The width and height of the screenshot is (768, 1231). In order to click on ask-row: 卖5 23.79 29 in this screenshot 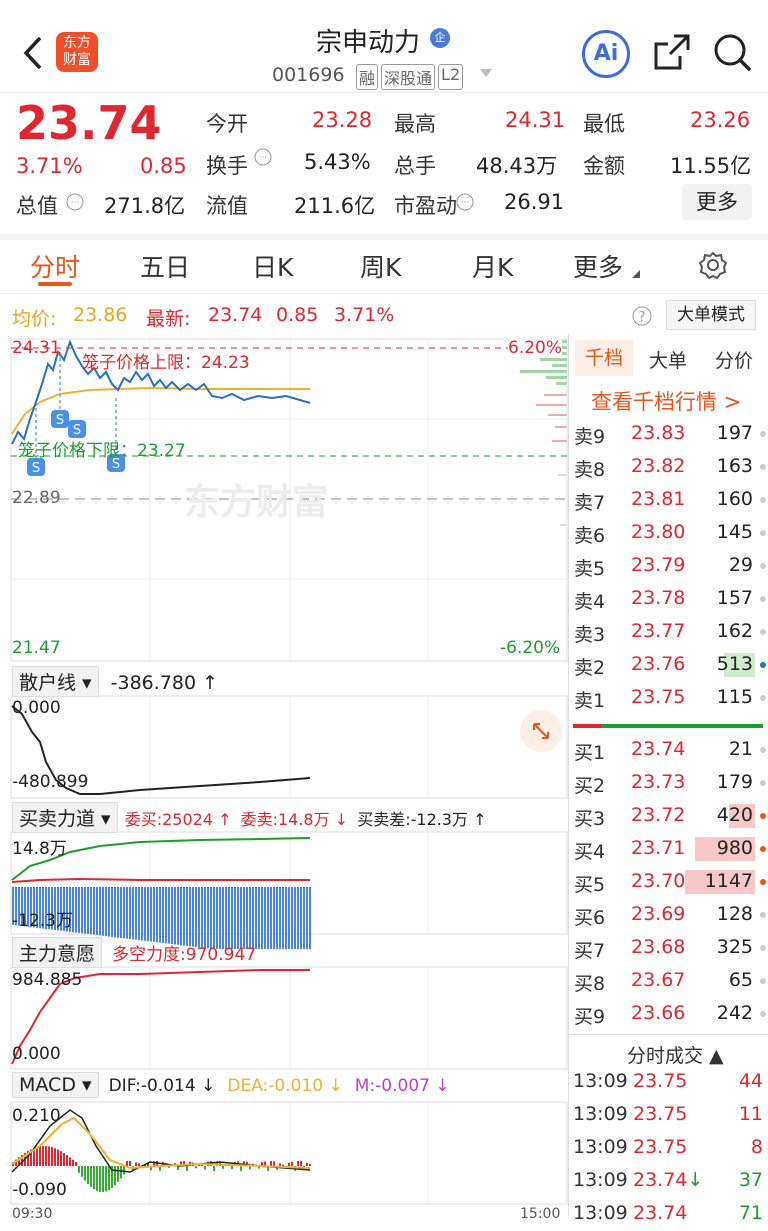, I will do `click(668, 566)`.